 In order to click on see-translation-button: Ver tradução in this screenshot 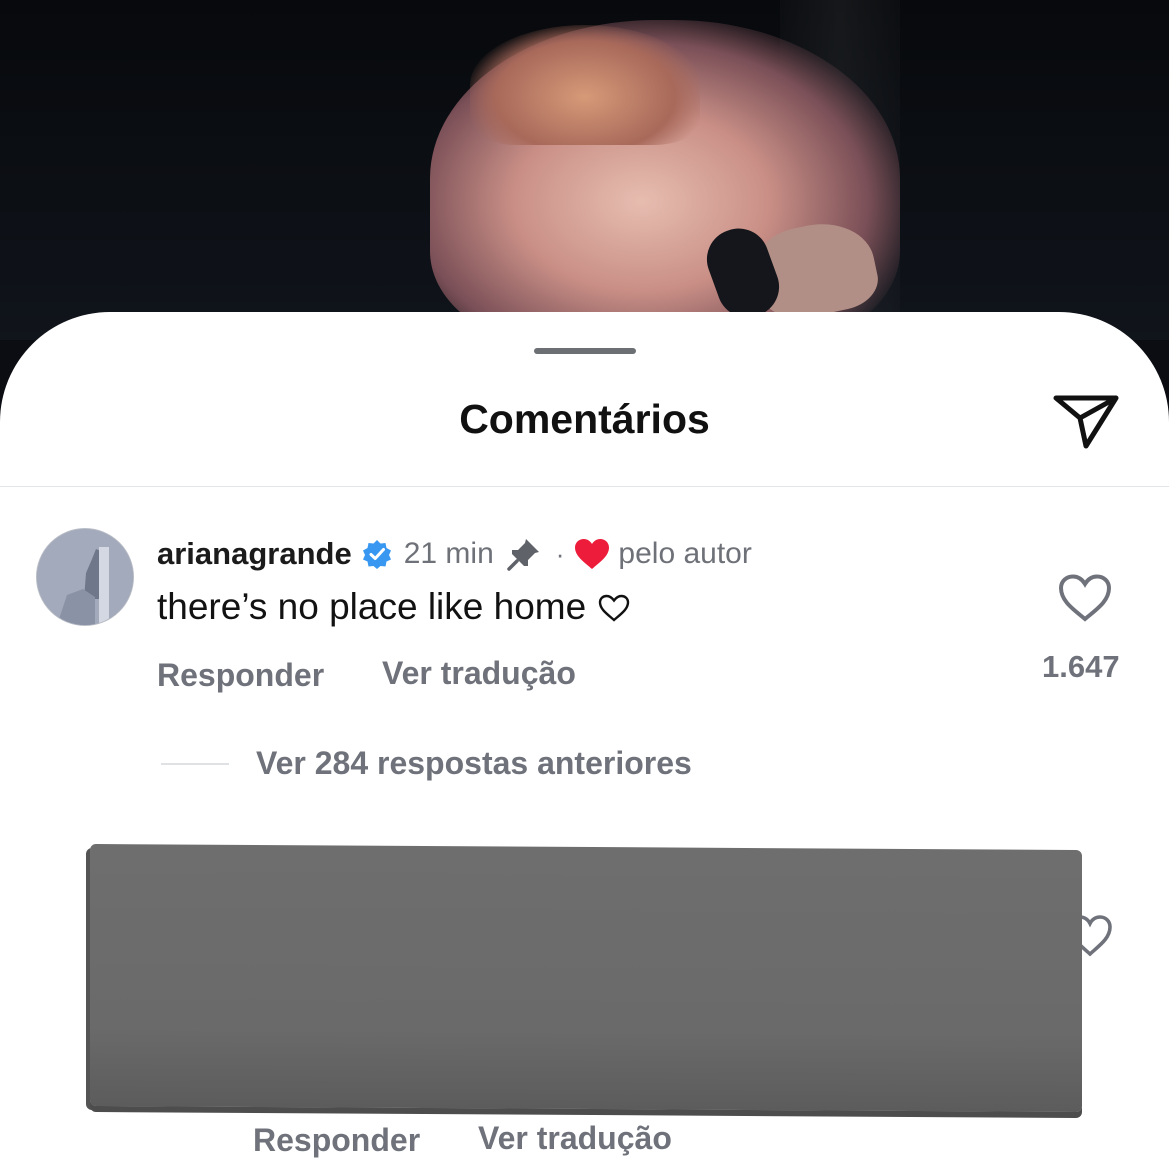, I will do `click(479, 673)`.